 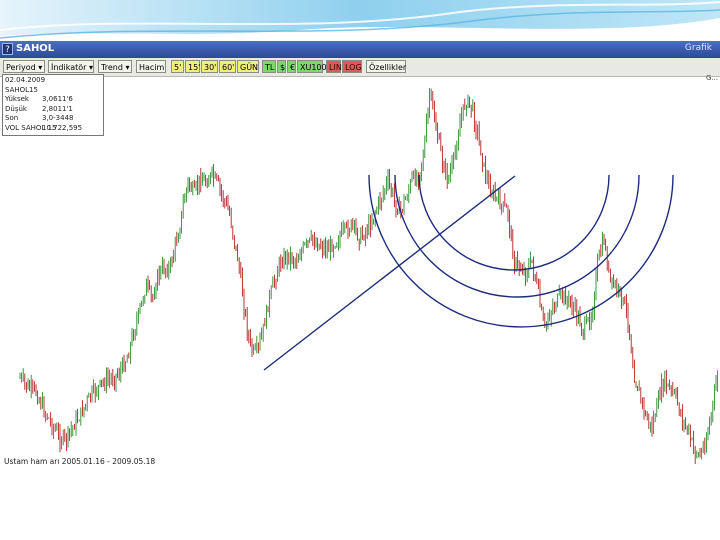 I want to click on info-value: 2,8011'1, so click(x=57, y=108).